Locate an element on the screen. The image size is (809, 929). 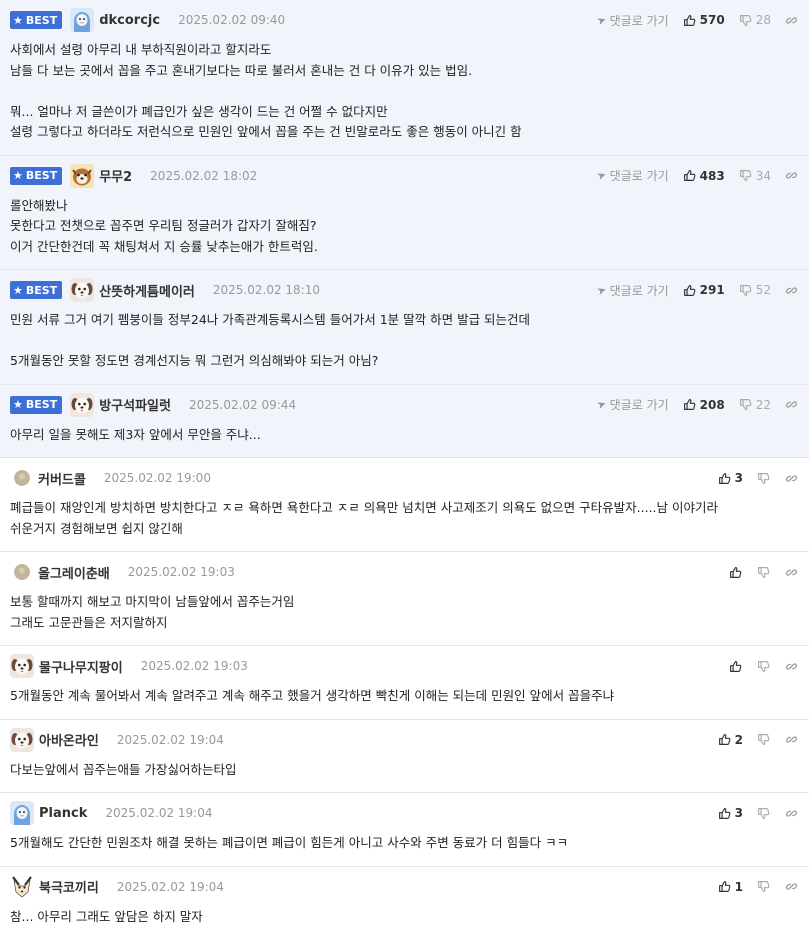
author-nickname: 물구나무지팡이 is located at coordinates (81, 666).